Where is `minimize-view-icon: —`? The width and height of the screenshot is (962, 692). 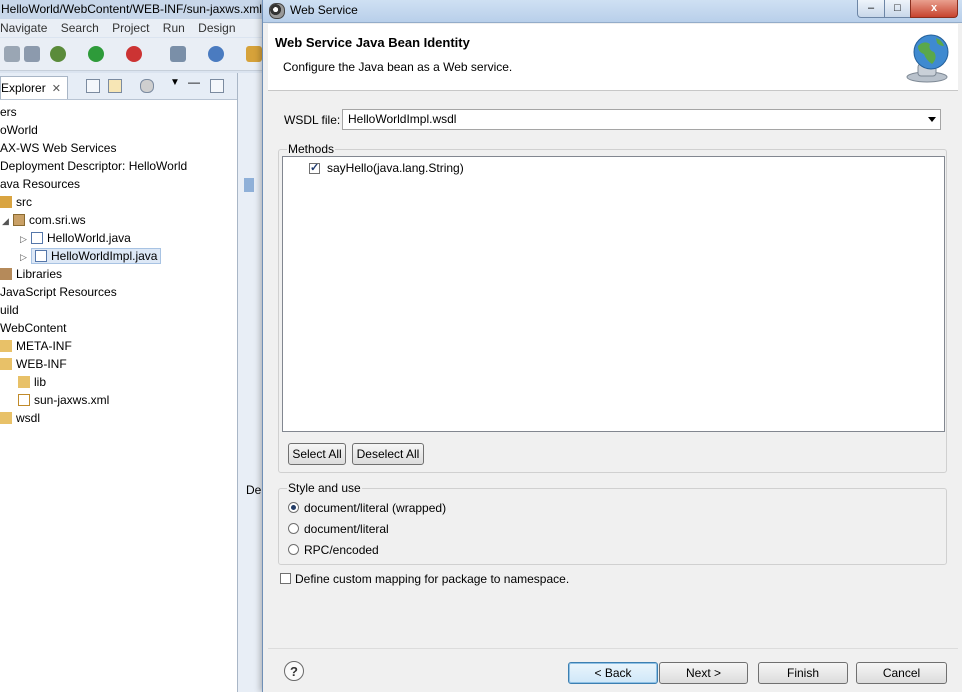
minimize-view-icon: — is located at coordinates (194, 82).